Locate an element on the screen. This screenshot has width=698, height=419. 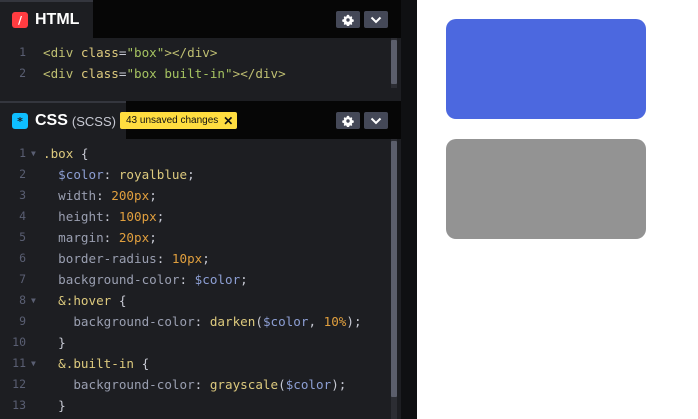
code-text: &:hover { is located at coordinates (84, 300).